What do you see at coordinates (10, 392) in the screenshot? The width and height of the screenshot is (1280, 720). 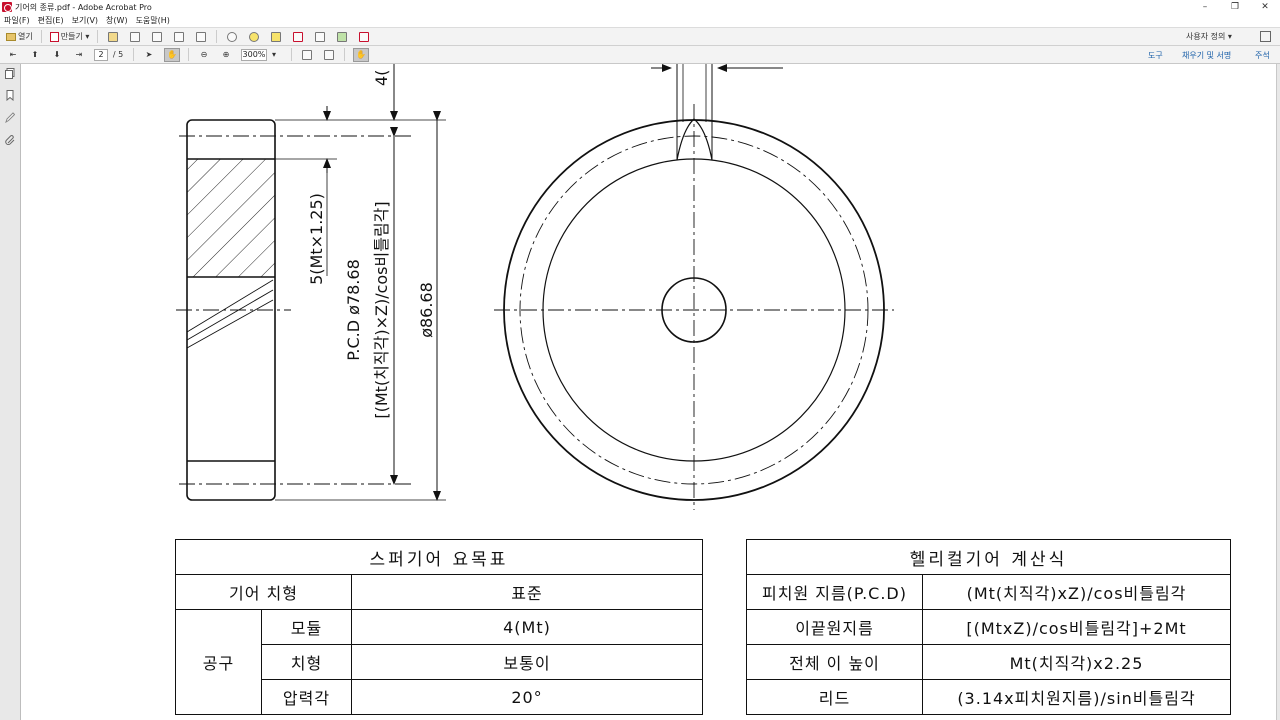 I see `navigation-pane` at bounding box center [10, 392].